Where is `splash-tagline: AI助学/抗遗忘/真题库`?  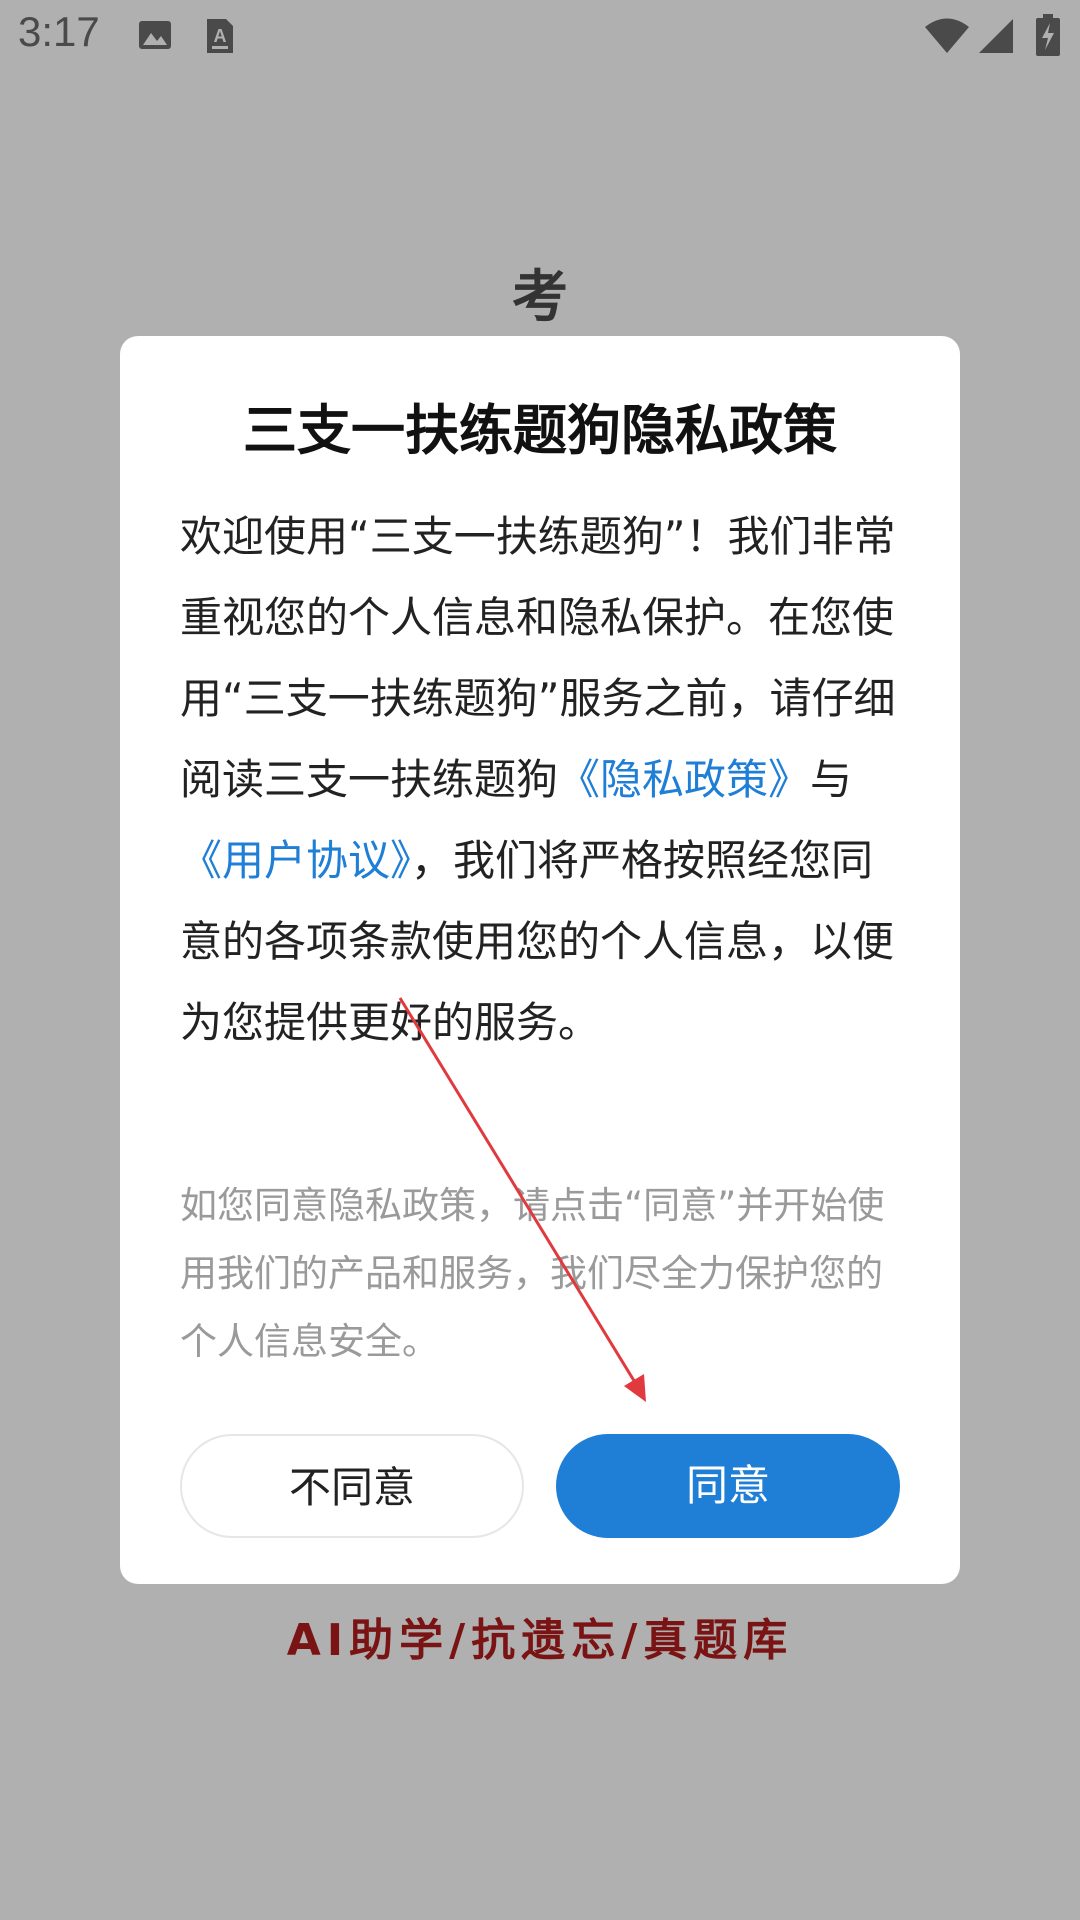
splash-tagline: AI助学/抗遗忘/真题库 is located at coordinates (540, 1640).